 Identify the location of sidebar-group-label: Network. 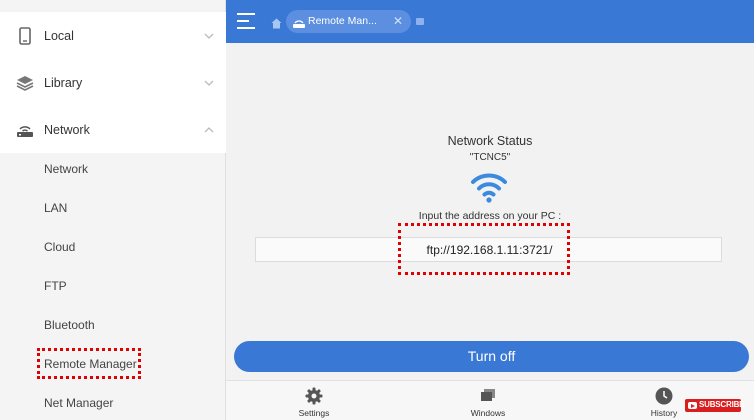
(67, 129).